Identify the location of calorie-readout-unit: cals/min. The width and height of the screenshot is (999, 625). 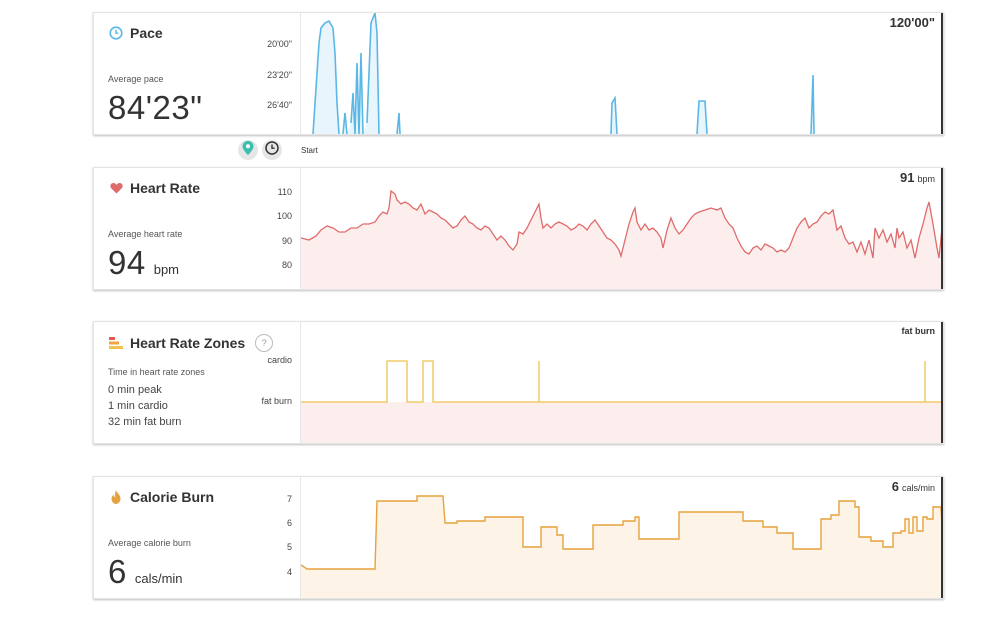
(918, 488).